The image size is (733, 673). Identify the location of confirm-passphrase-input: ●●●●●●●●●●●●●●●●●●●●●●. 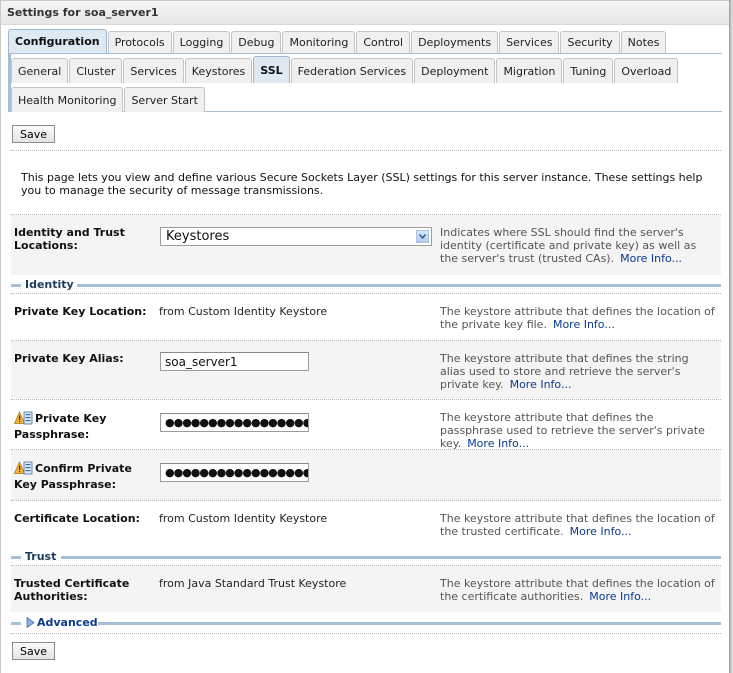
(234, 472).